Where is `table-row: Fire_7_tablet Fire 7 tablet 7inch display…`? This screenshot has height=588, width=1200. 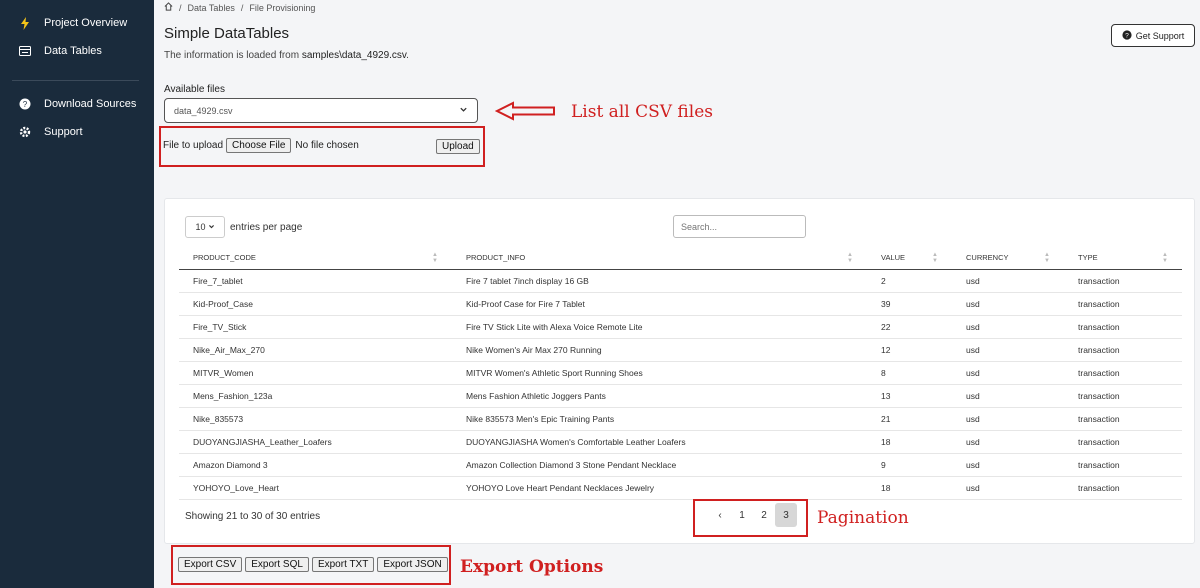
table-row: Fire_7_tablet Fire 7 tablet 7inch display… is located at coordinates (680, 281).